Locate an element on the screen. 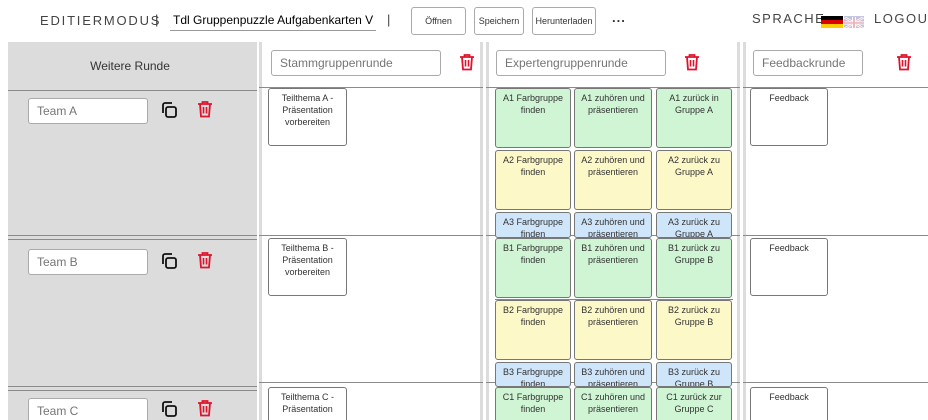  task-card: B2 zurück zu Gruppe B is located at coordinates (694, 330).